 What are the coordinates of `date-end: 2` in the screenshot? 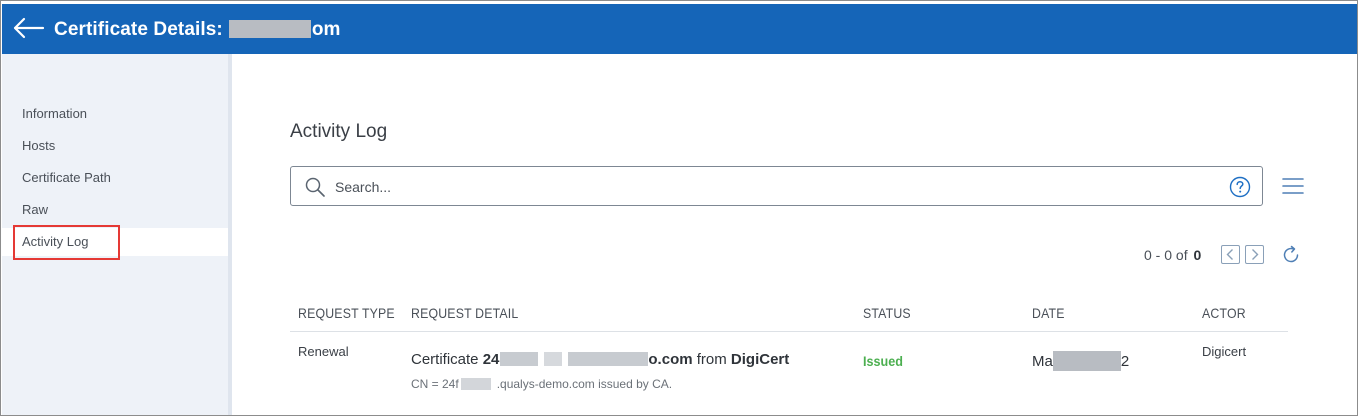 It's located at (1125, 361).